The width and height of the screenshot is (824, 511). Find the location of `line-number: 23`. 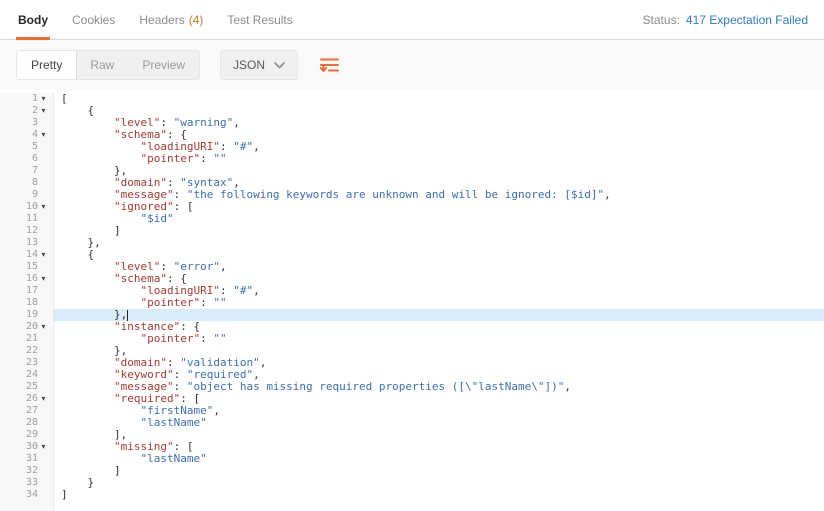

line-number: 23 is located at coordinates (31, 362).